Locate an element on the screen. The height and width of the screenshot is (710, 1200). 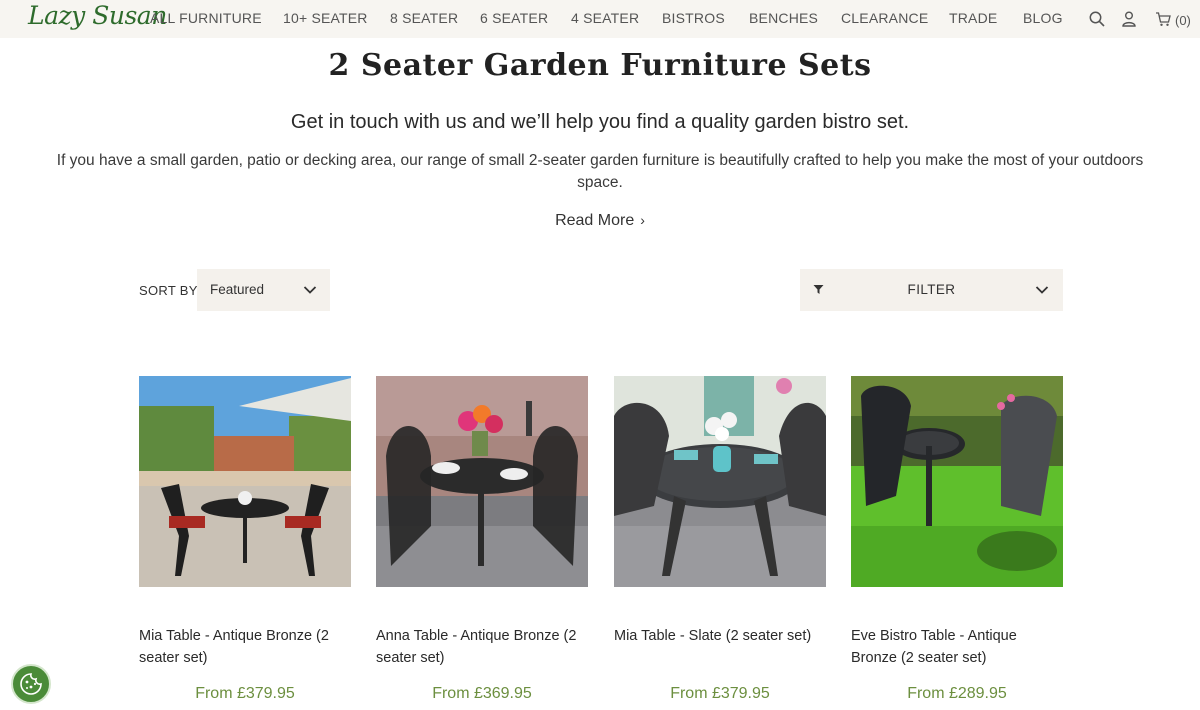
sort-label: SORT BY is located at coordinates (168, 290).